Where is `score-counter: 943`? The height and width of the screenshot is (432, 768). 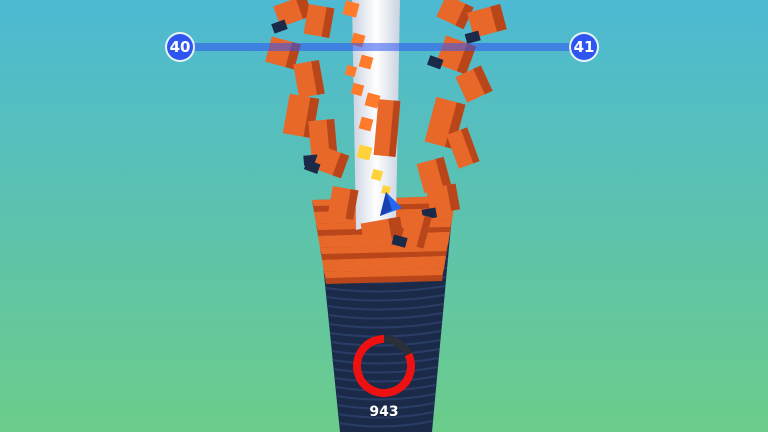 score-counter: 943 is located at coordinates (384, 412).